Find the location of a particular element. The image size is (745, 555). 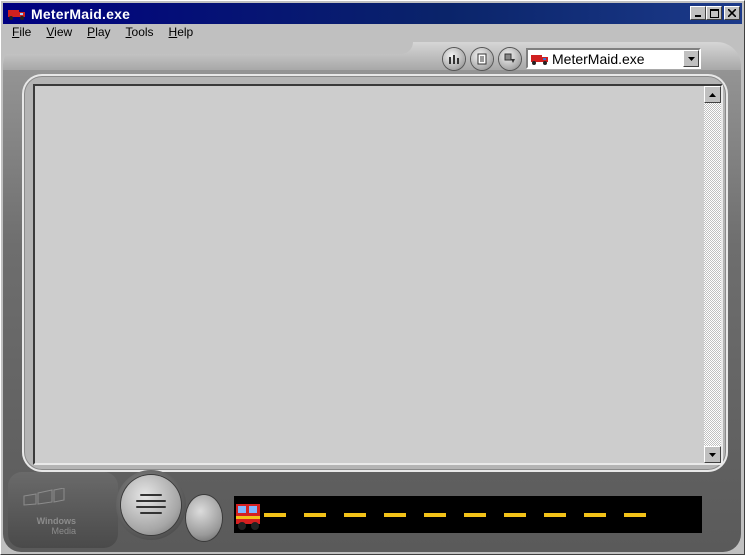

media-select-dropdown: MeterMaid.exe is located at coordinates (613, 58).